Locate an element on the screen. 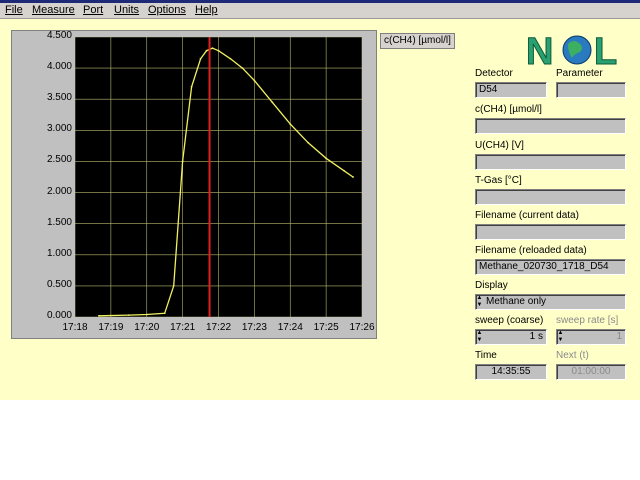  x-tick-label: 17:19 is located at coordinates (111, 327).